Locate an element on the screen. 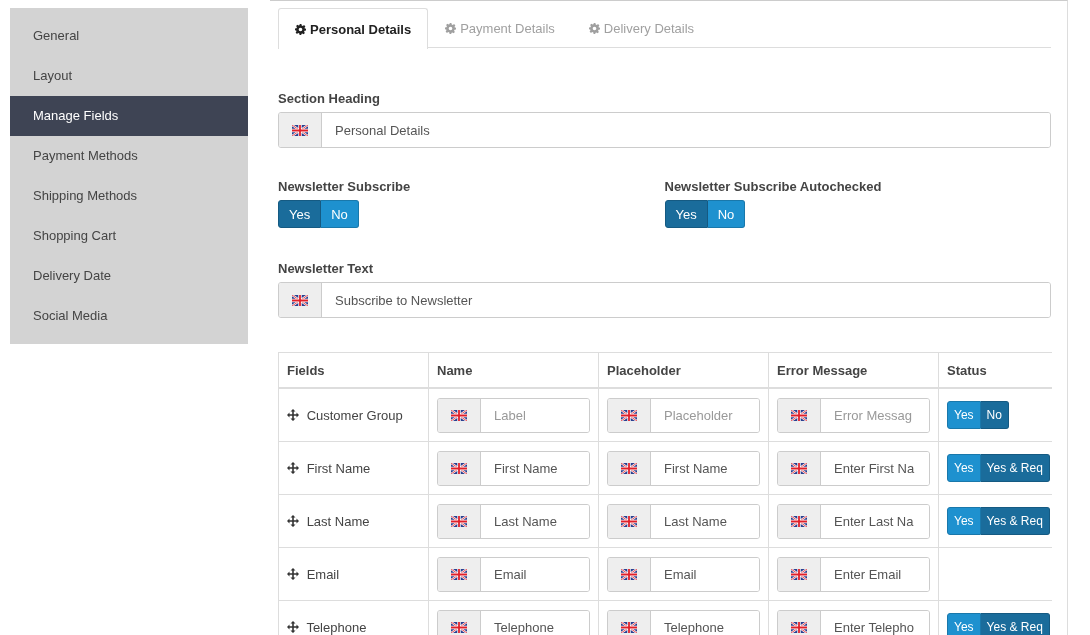 This screenshot has height=635, width=1090. input-field: Enter Last Na is located at coordinates (853, 521).